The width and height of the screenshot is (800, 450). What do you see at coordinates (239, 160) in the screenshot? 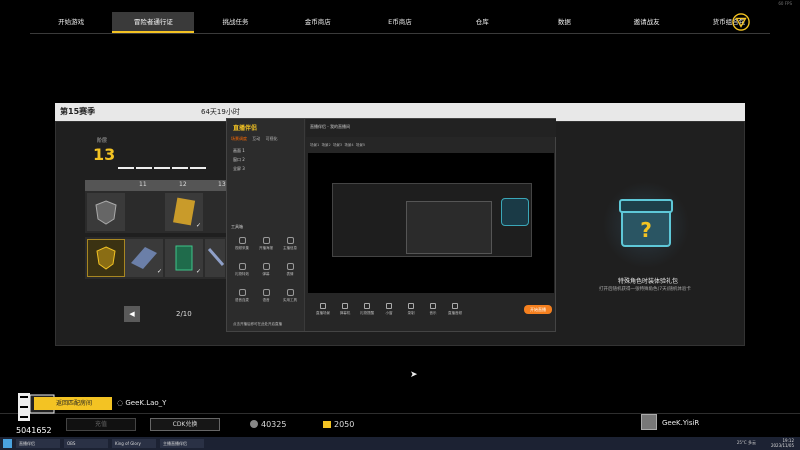
I see `source-item: 窗口 2` at bounding box center [239, 160].